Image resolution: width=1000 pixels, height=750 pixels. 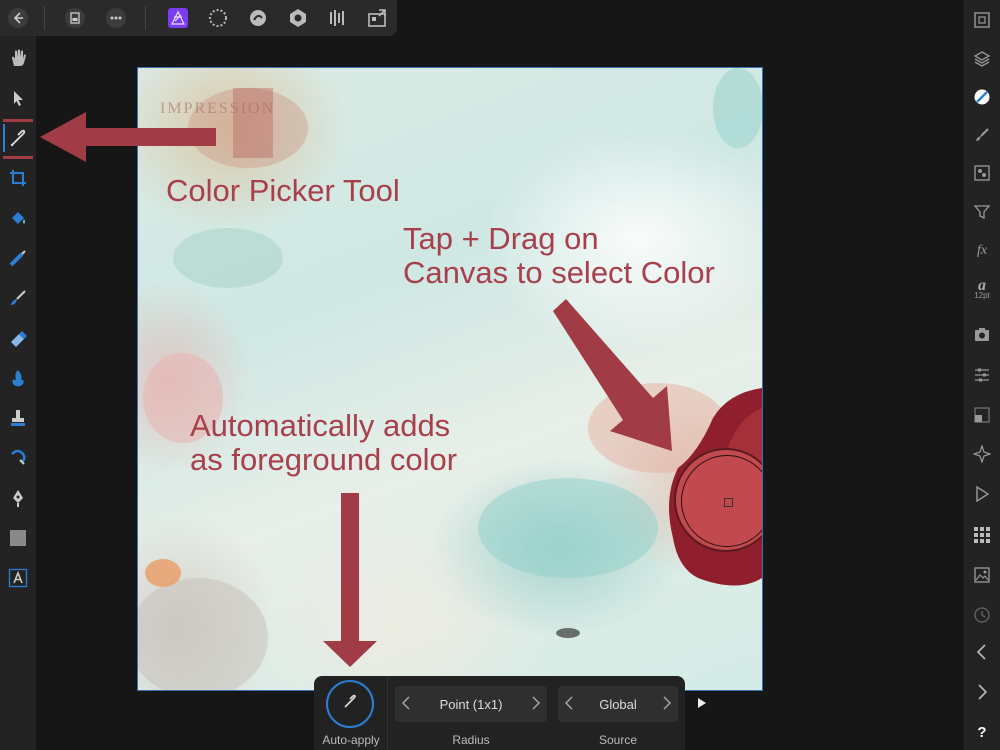 I want to click on erase-brush-icon, so click(x=18, y=338).